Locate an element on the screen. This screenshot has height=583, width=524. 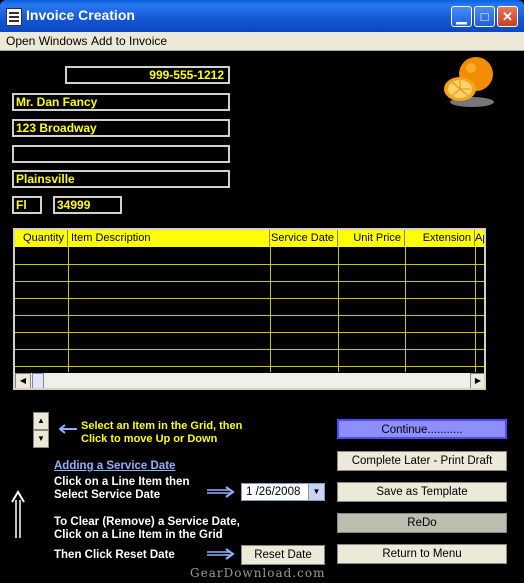
col-unit-price: Unit Price is located at coordinates (371, 238).